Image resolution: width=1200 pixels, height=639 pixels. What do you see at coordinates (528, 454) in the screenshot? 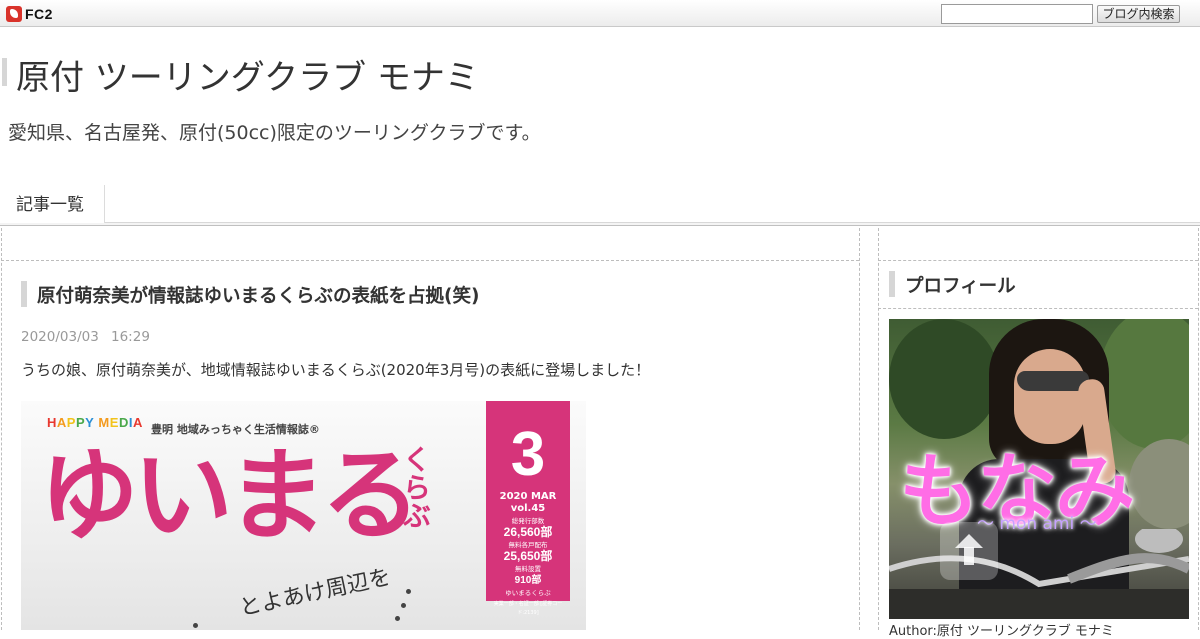
I see `cover-issue-number: 3` at bounding box center [528, 454].